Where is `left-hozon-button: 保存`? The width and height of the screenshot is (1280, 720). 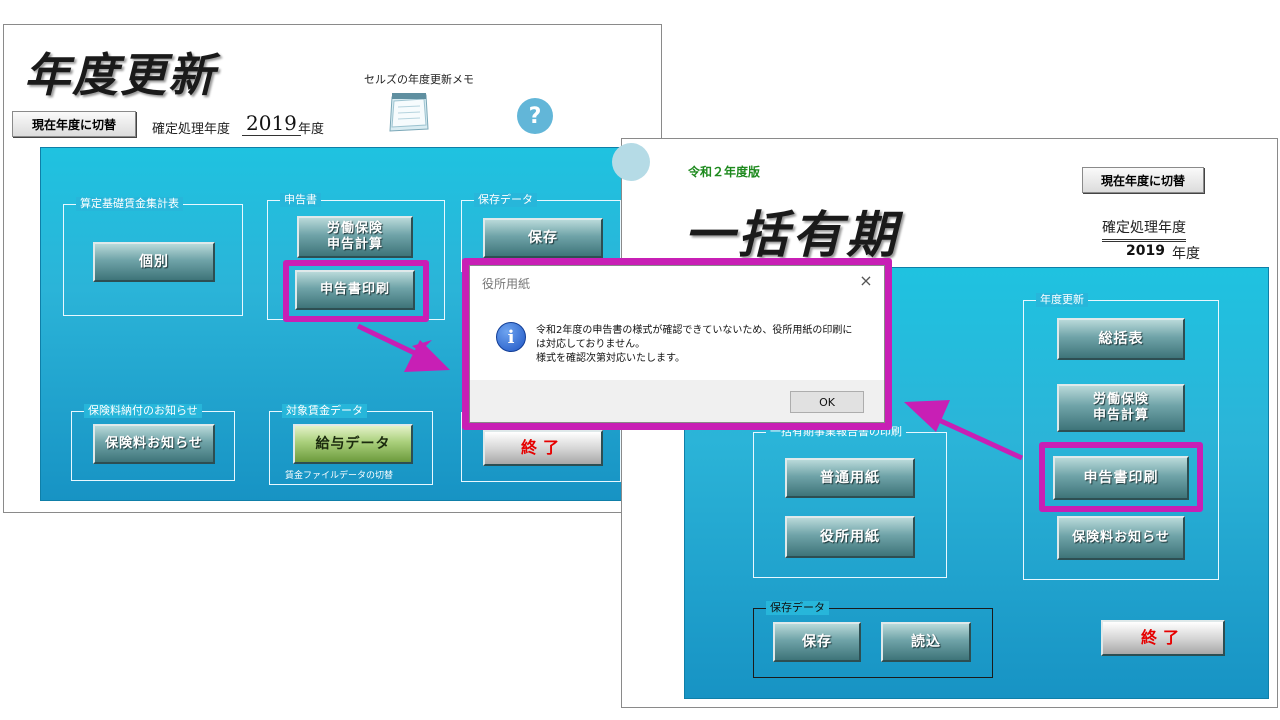
left-hozon-button: 保存 is located at coordinates (543, 238).